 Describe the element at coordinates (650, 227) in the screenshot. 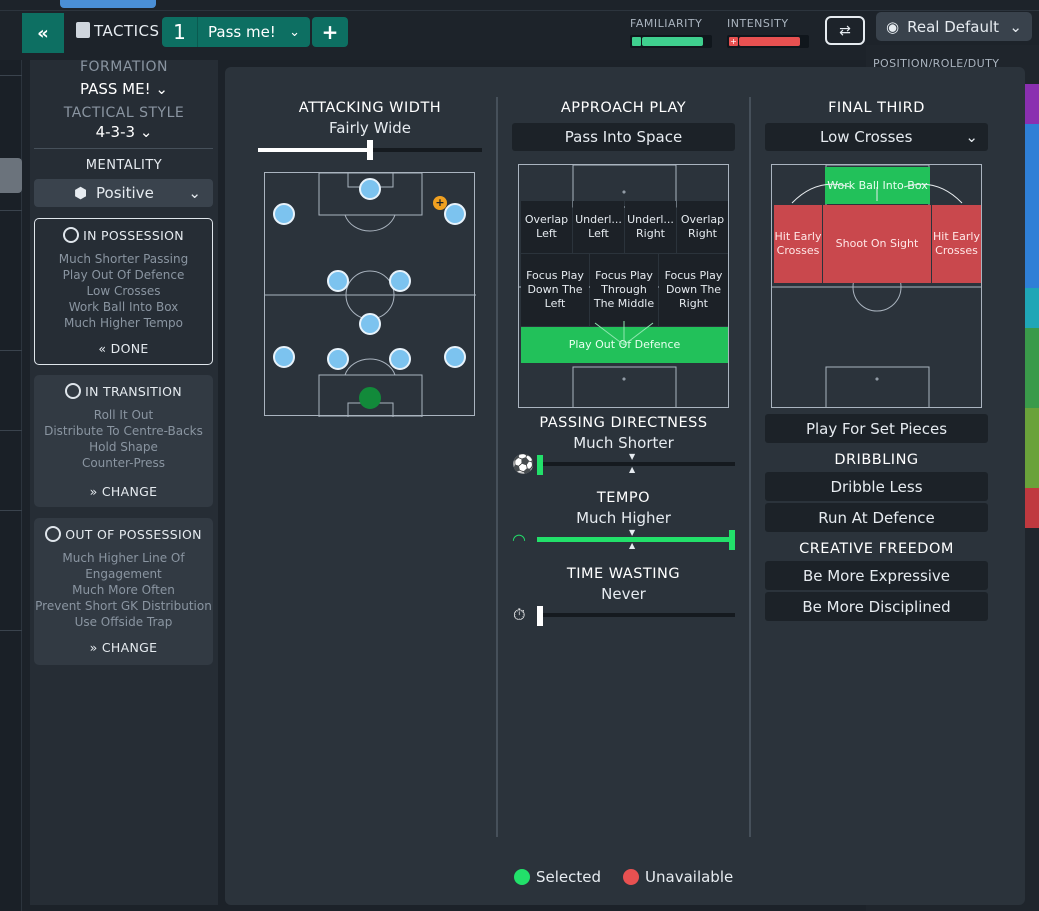

I see `zone-underlap-right: Underl... Right` at that location.